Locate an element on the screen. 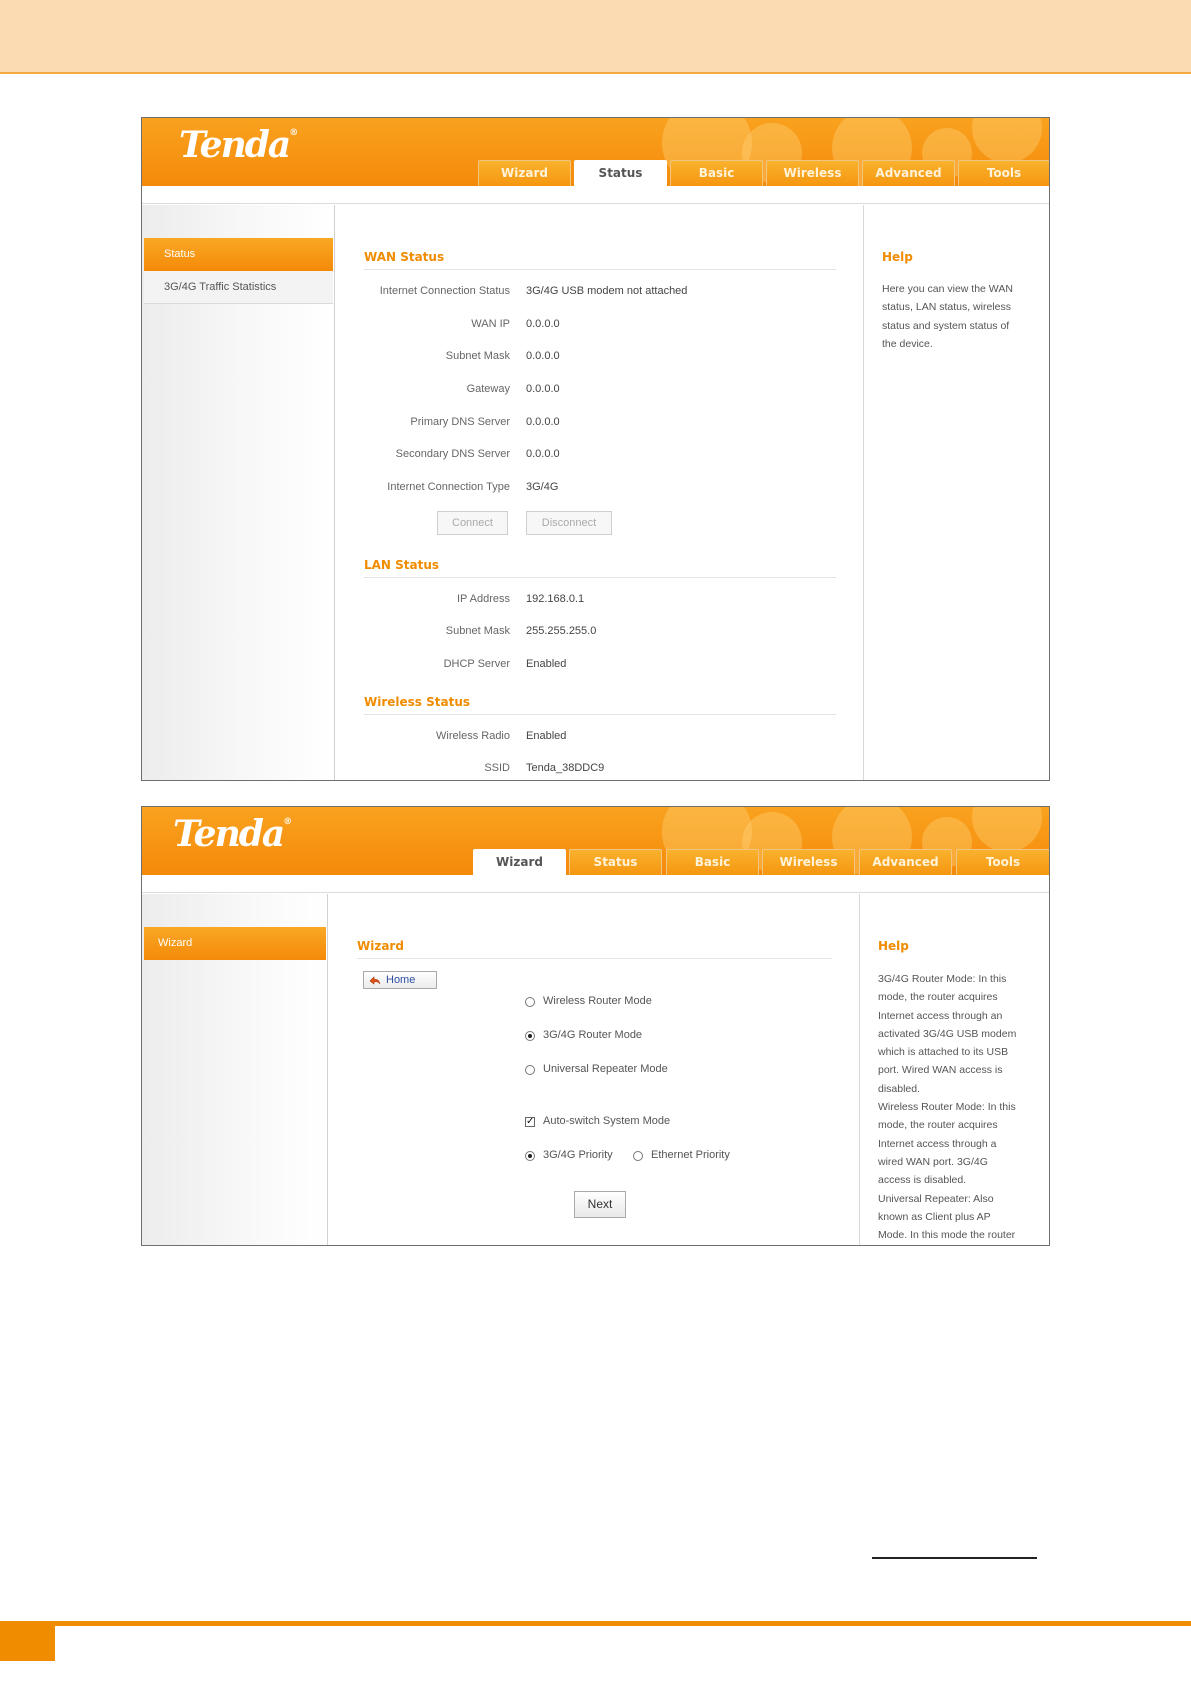 The width and height of the screenshot is (1191, 1684). lan-status-title: LAN Status is located at coordinates (402, 565).